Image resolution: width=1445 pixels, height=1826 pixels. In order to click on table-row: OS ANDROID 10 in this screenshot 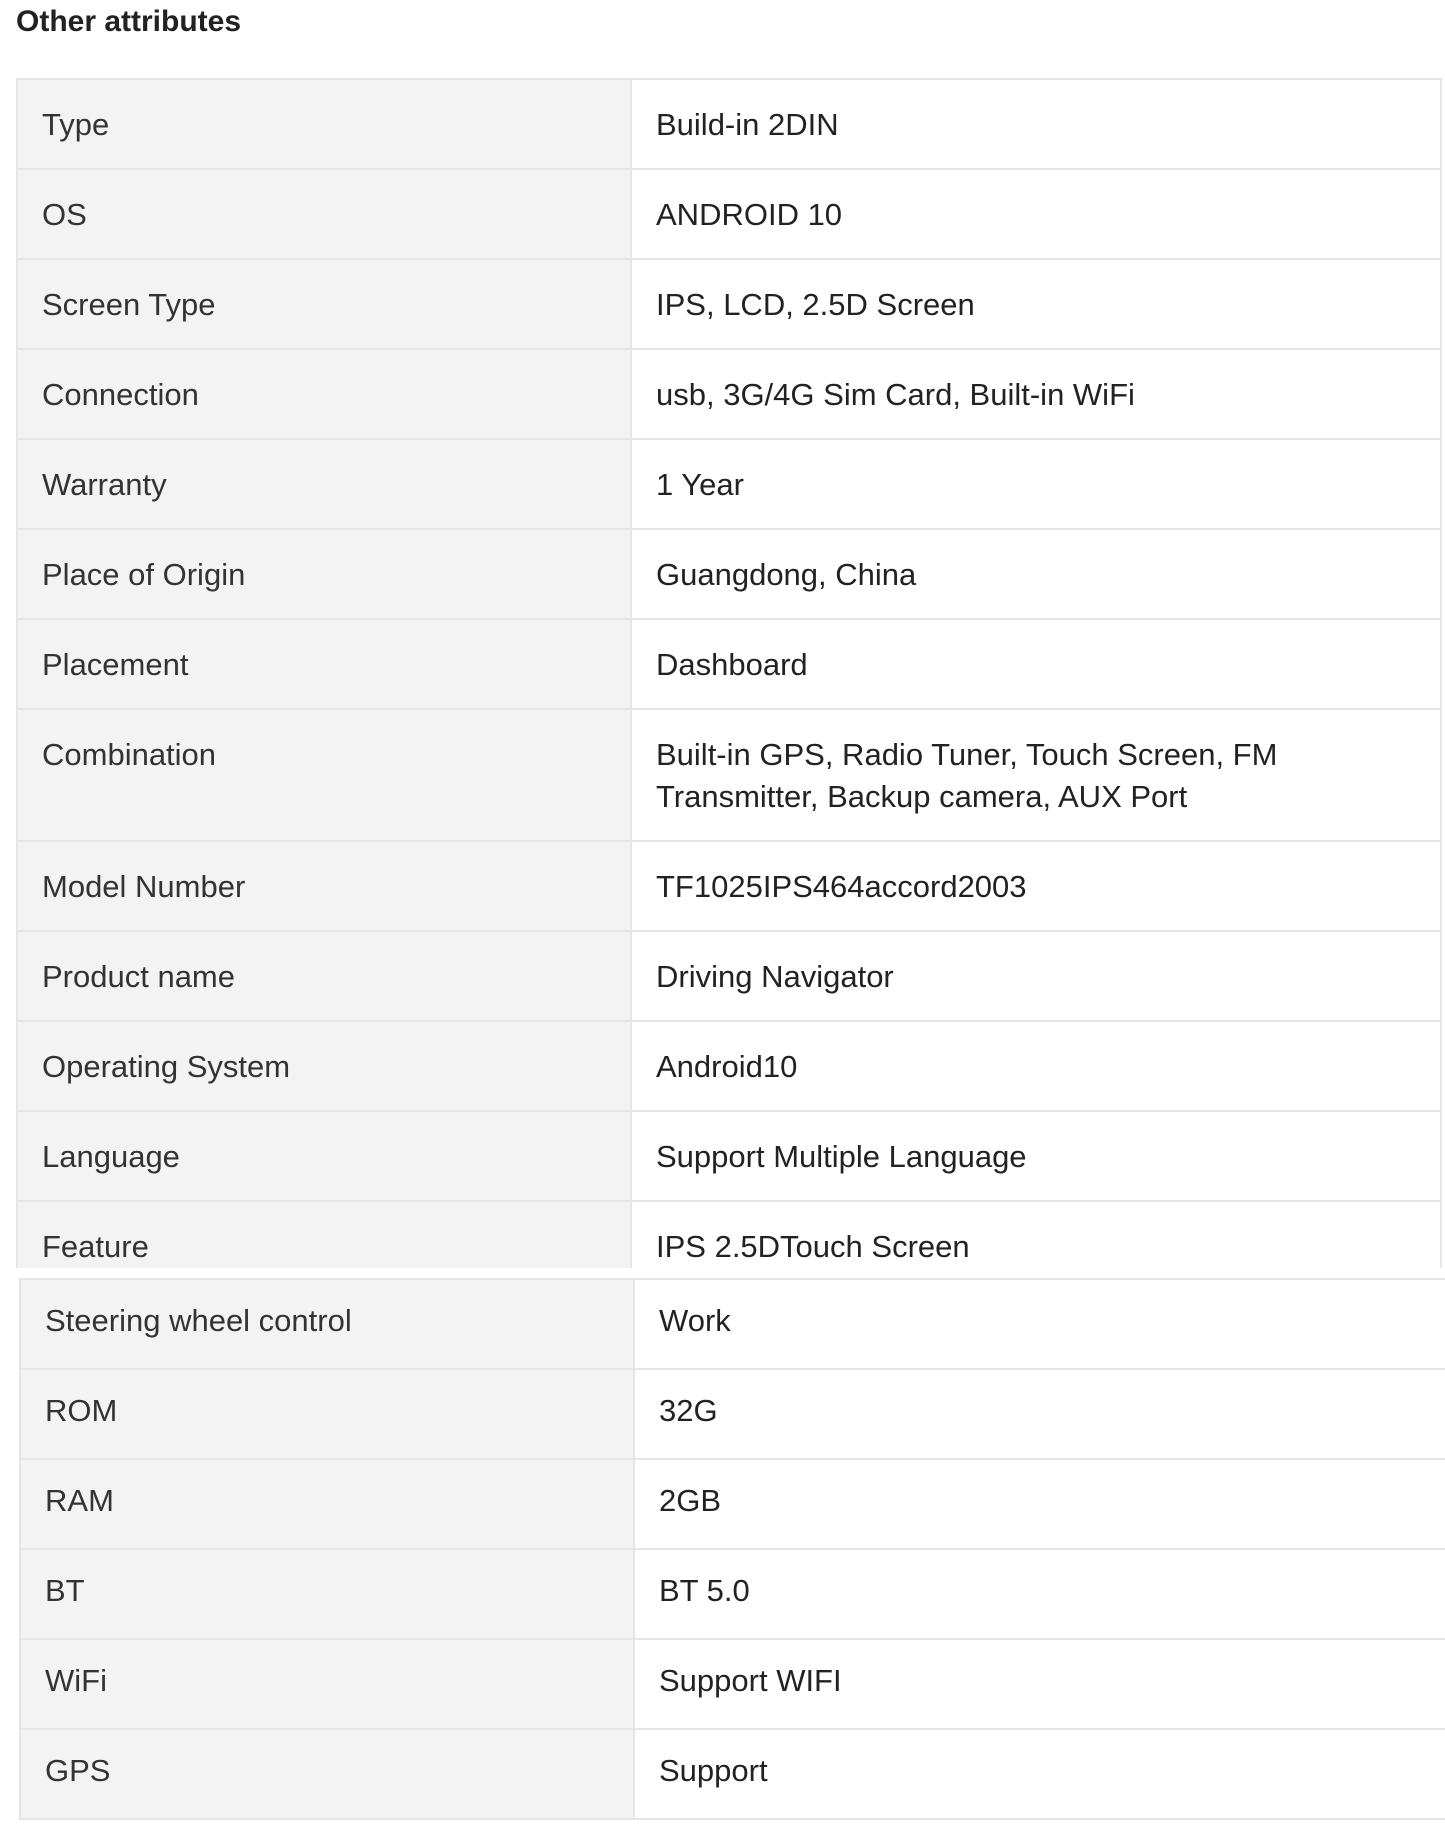, I will do `click(729, 214)`.